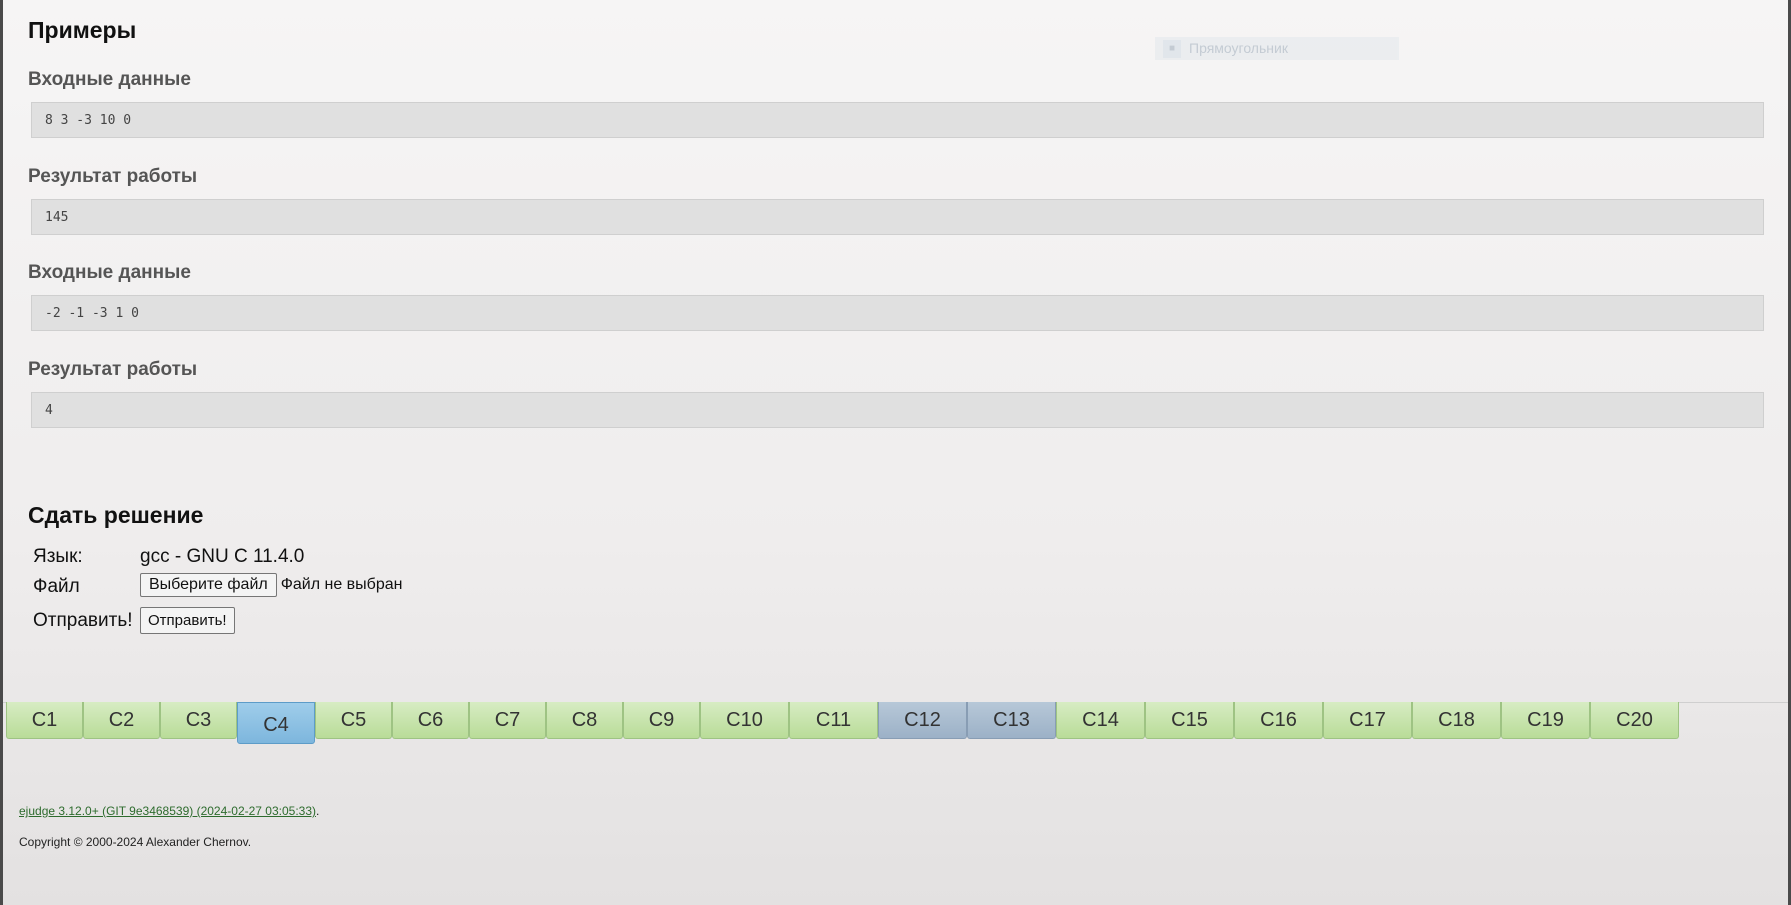 The height and width of the screenshot is (905, 1791). What do you see at coordinates (82, 30) in the screenshot?
I see `examples-title: Примеры` at bounding box center [82, 30].